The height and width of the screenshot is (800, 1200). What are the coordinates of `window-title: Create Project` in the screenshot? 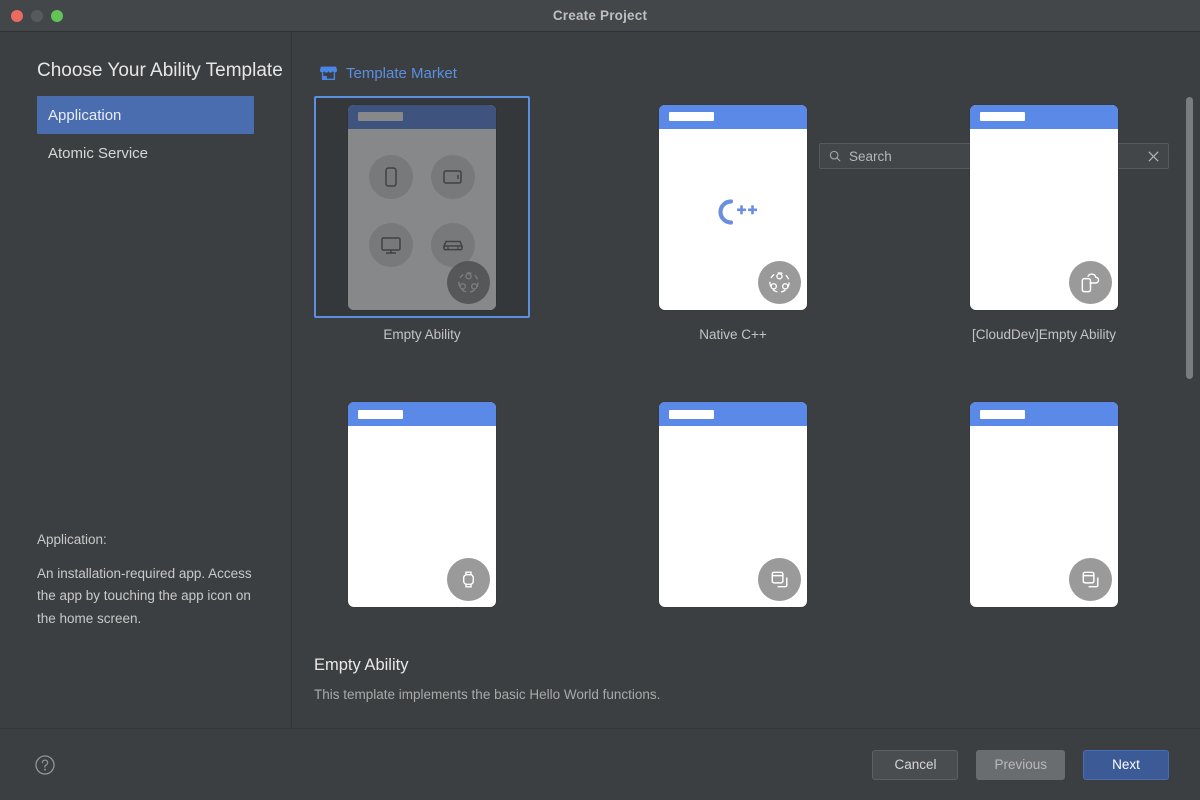 It's located at (600, 15).